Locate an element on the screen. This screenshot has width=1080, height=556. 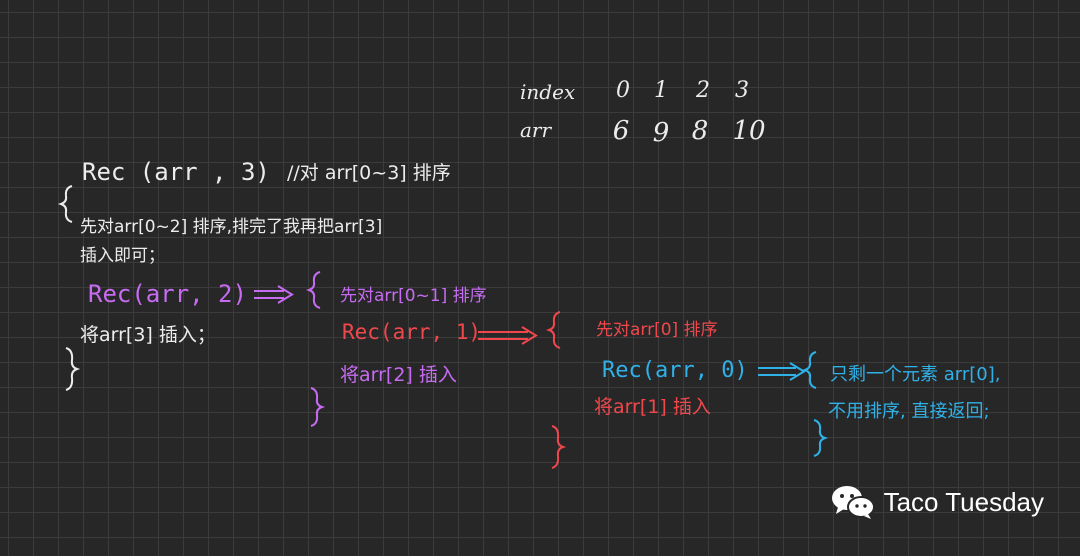
close-brace-level1 is located at coordinates (318, 407).